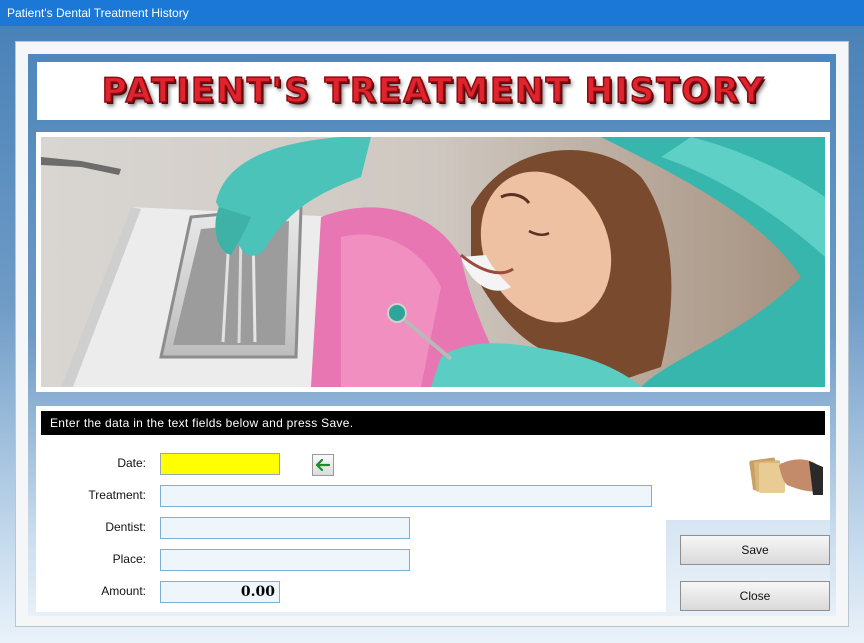 The image size is (864, 643). What do you see at coordinates (755, 596) in the screenshot?
I see `close-button: Close` at bounding box center [755, 596].